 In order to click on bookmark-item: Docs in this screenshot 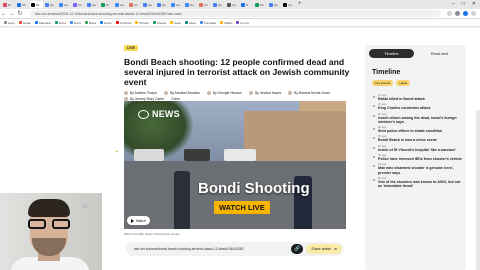, I will do `click(75, 23)`.